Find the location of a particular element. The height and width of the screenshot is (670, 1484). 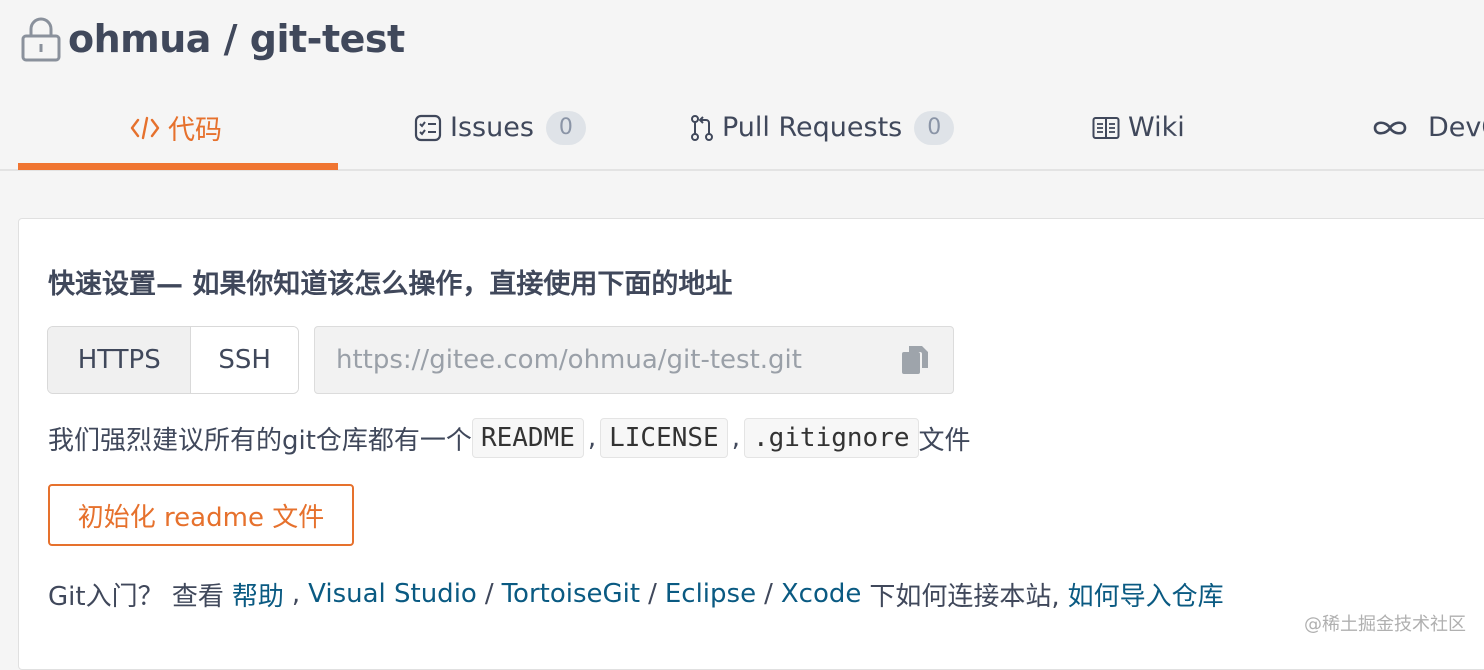

repo-tabs: 代码 Issues 0 Pull Requests 0 Wiki DevO is located at coordinates (742, 128).